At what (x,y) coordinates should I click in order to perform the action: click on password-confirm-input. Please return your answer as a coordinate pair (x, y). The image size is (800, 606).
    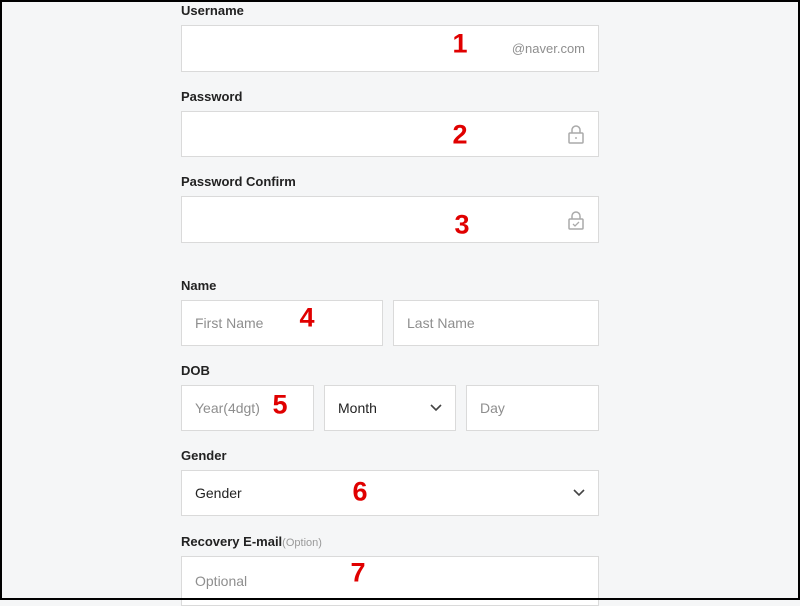
    Looking at the image, I should click on (390, 219).